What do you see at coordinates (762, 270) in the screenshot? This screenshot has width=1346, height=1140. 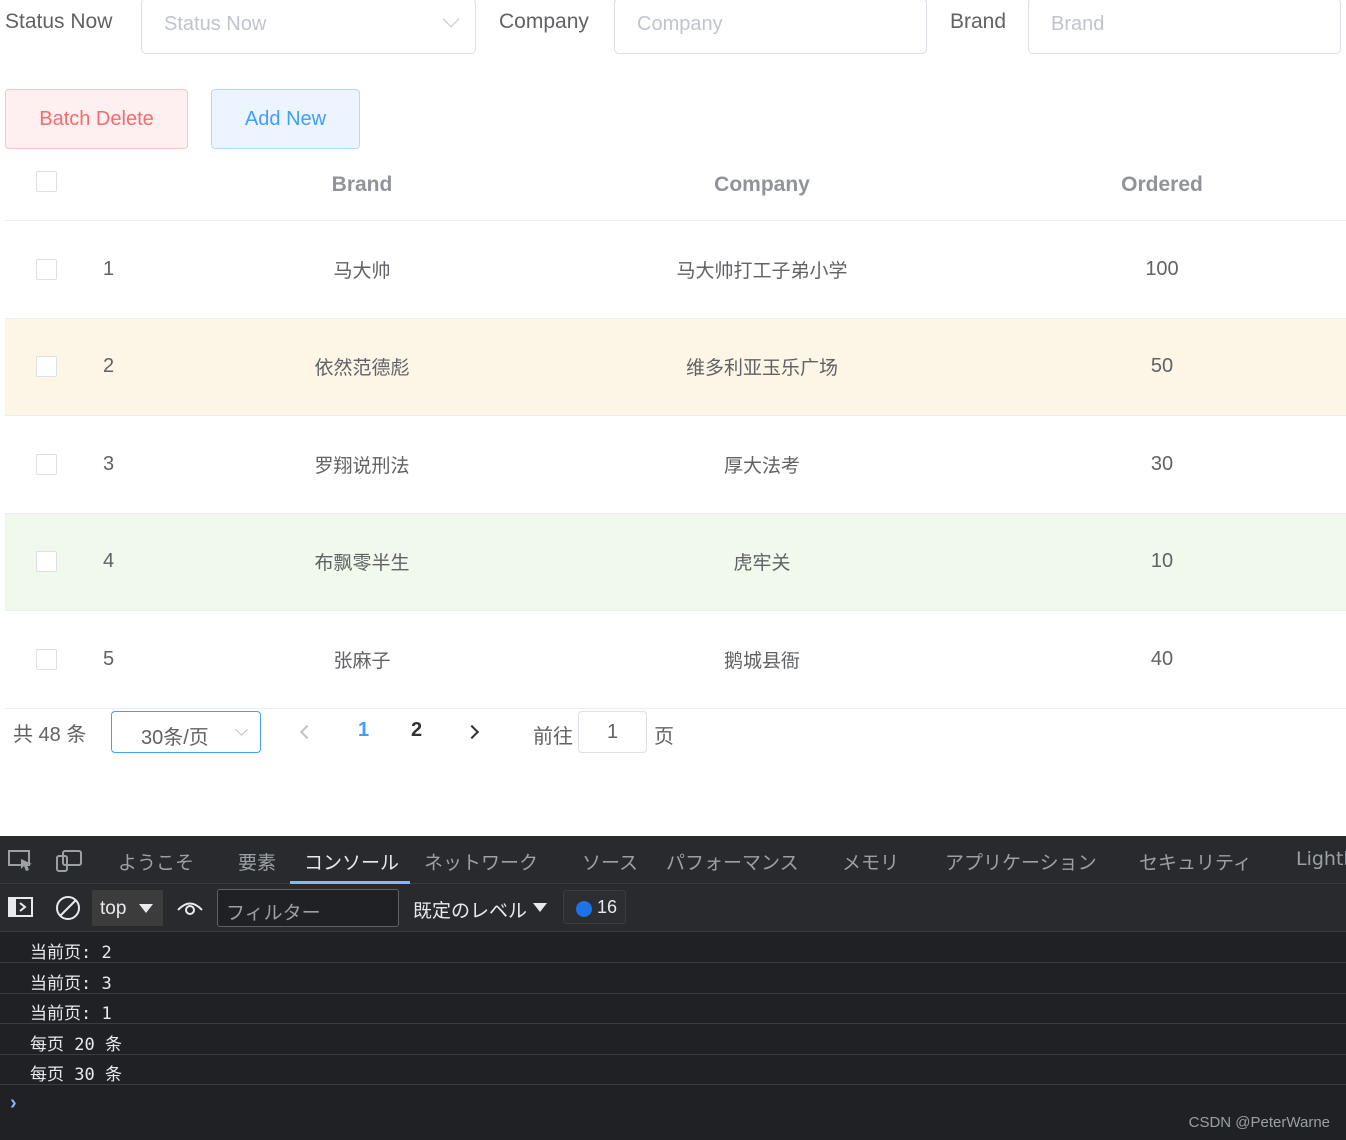 I see `row-company: 马大帅打工子弟小学` at bounding box center [762, 270].